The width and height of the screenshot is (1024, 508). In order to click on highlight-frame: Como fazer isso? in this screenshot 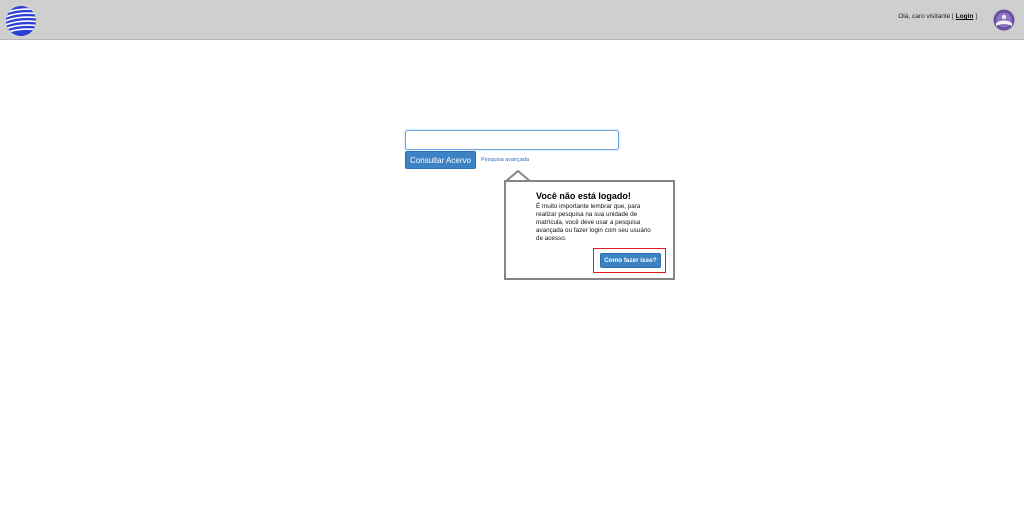, I will do `click(629, 260)`.